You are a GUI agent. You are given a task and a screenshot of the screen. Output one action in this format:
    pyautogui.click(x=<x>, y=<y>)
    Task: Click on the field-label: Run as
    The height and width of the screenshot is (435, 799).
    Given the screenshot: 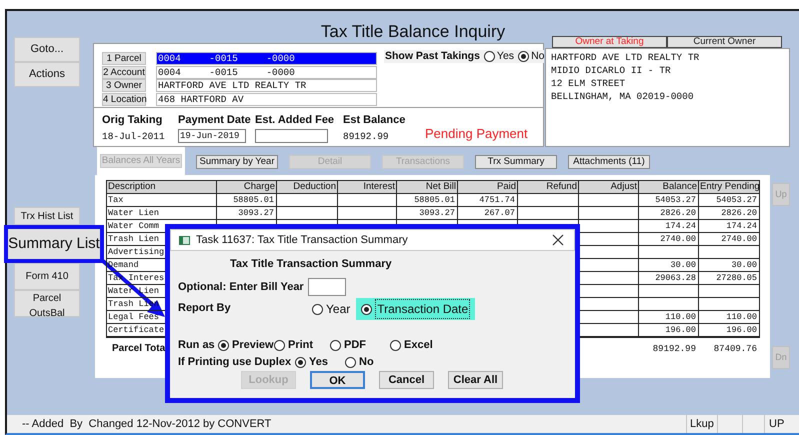 What is the action you would take?
    pyautogui.click(x=196, y=344)
    